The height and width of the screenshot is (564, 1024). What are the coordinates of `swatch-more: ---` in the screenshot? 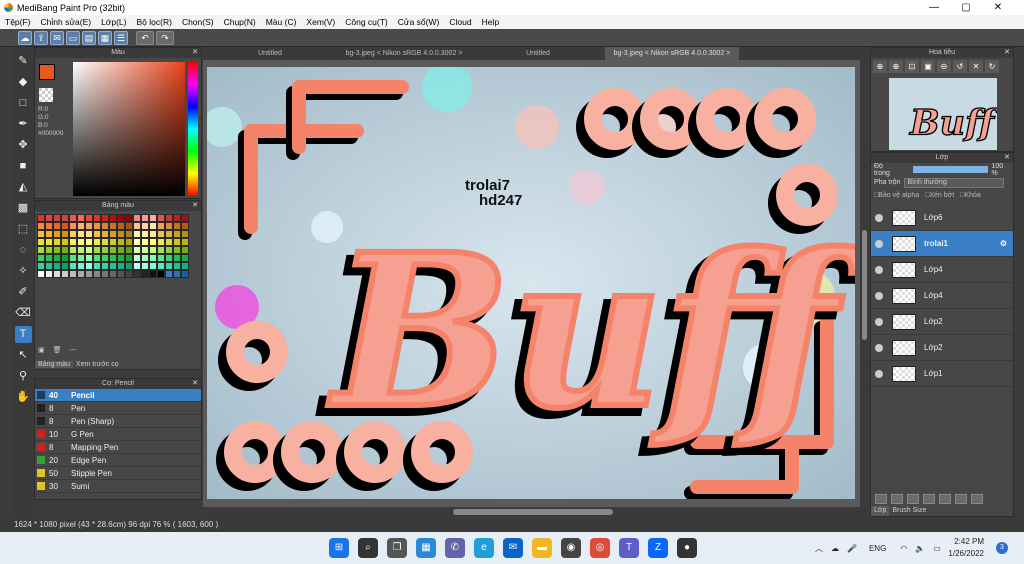 It's located at (72, 350).